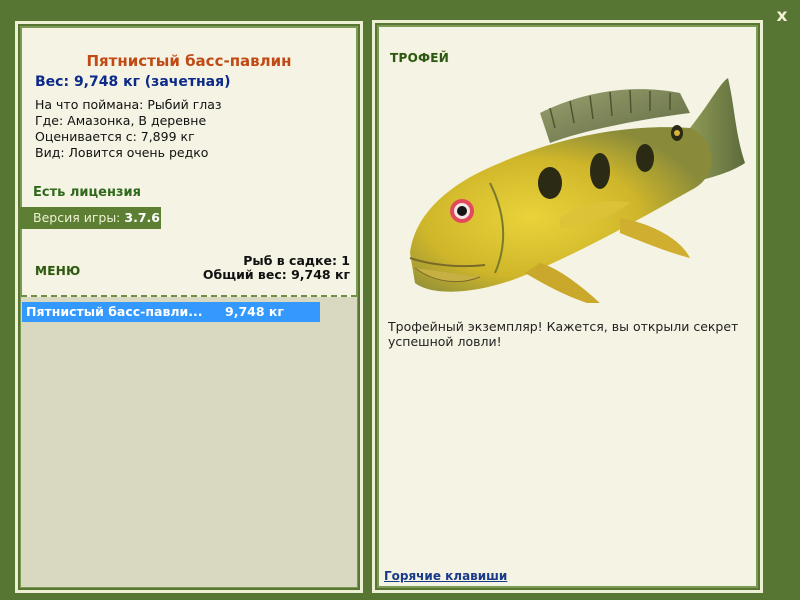 Image resolution: width=800 pixels, height=600 pixels. I want to click on close-button: x, so click(782, 16).